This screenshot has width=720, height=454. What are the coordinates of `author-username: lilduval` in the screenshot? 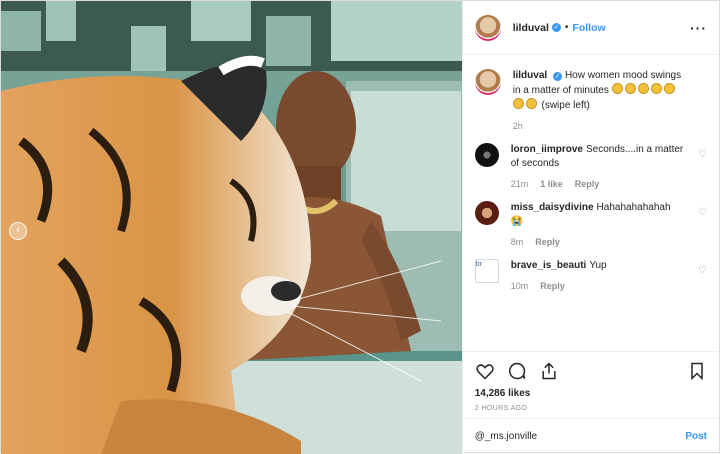 It's located at (531, 28).